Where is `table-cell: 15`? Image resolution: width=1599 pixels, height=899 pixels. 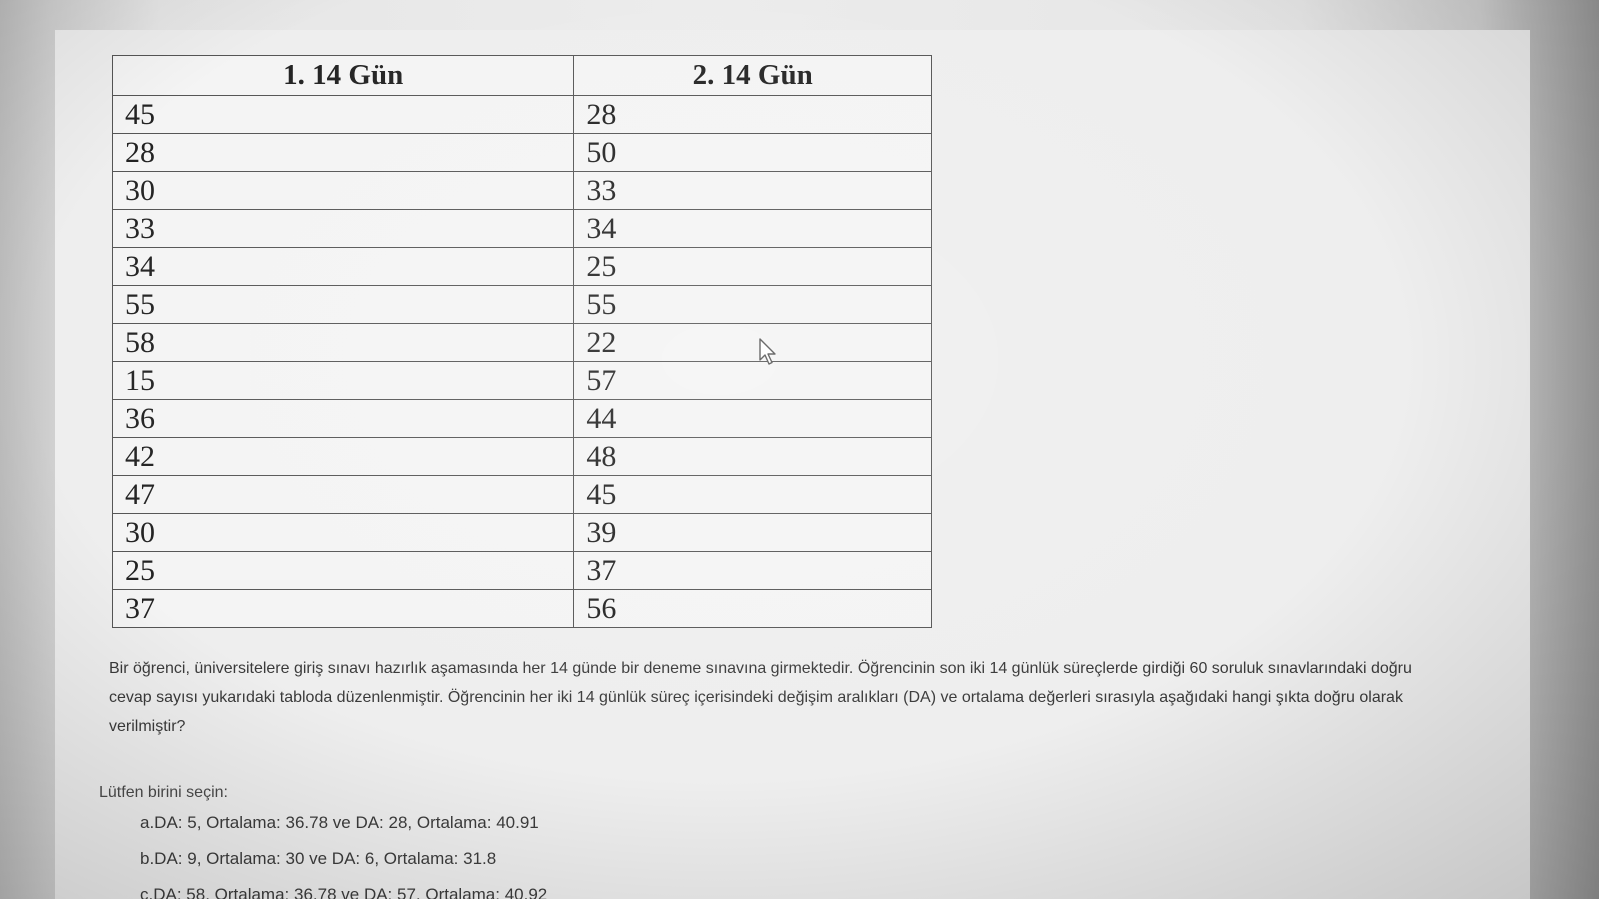
table-cell: 15 is located at coordinates (343, 380).